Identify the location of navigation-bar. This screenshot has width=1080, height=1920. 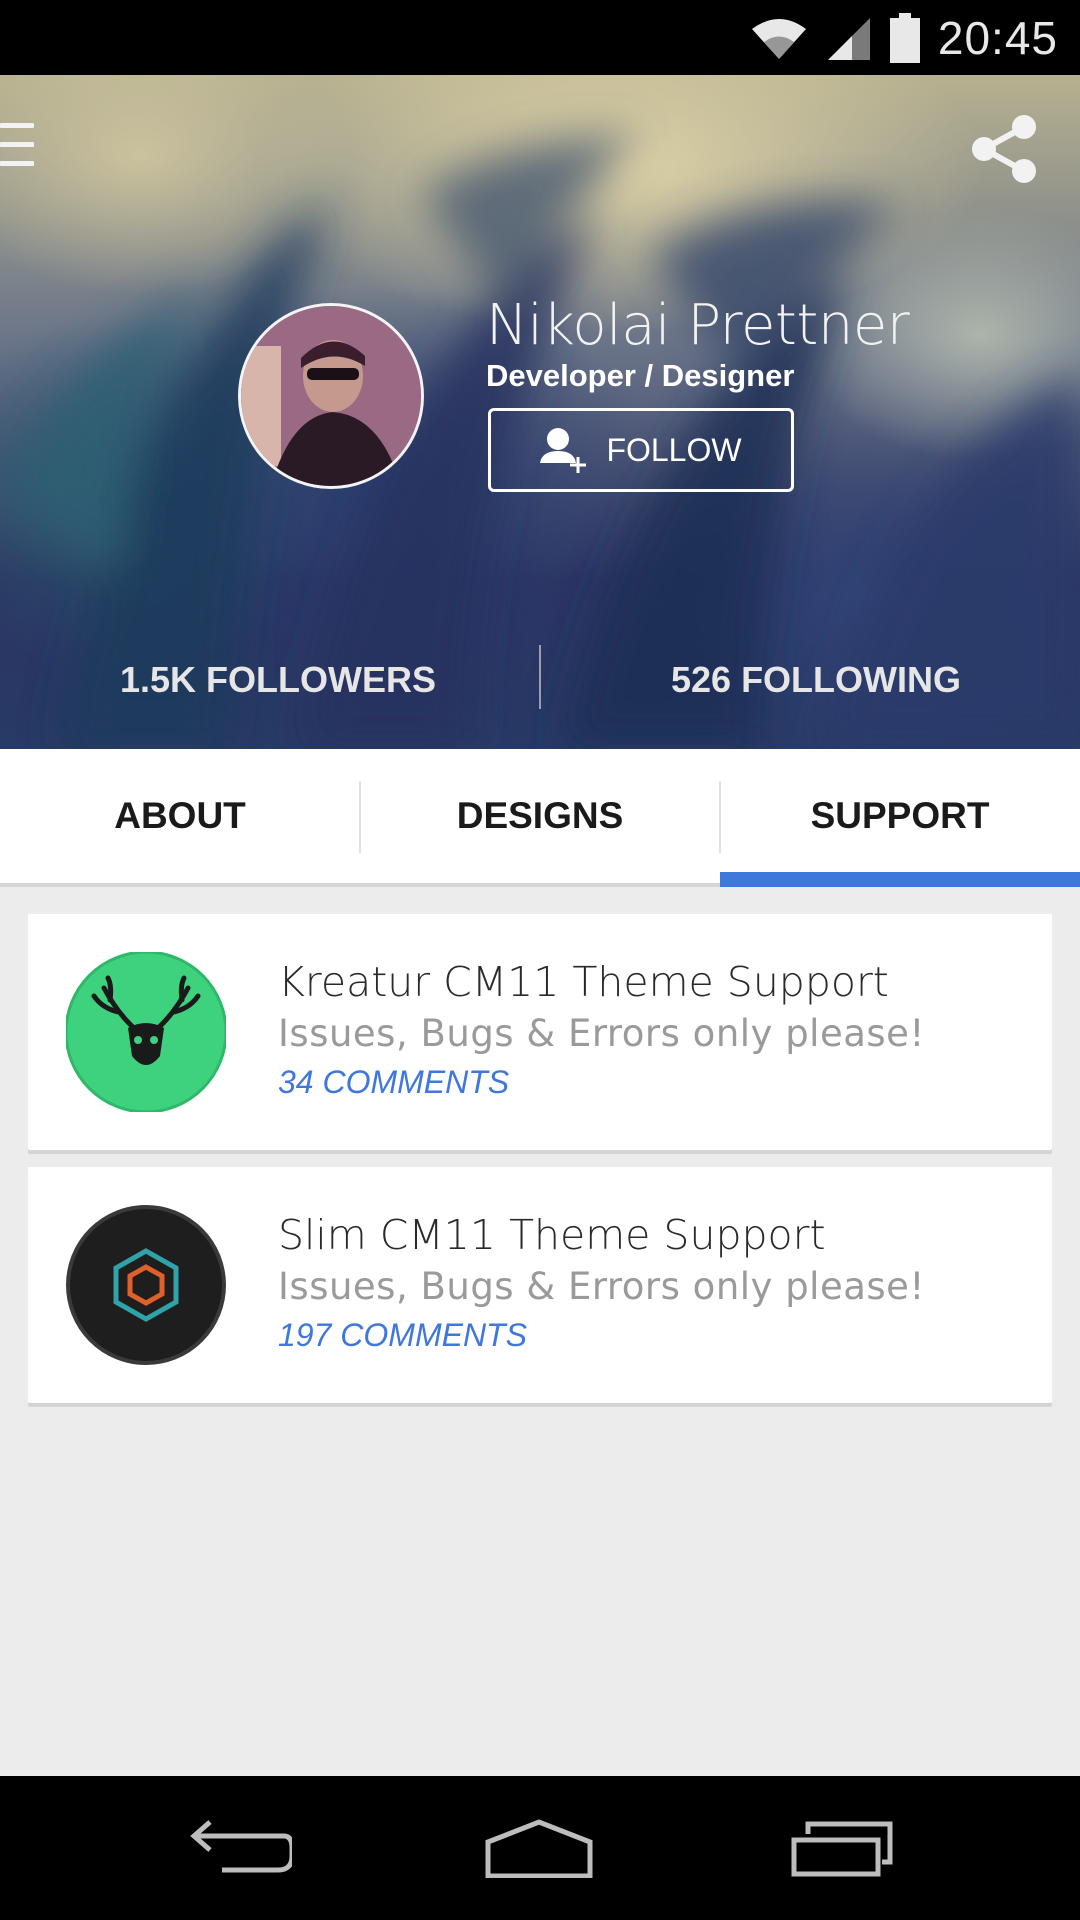
(540, 1848).